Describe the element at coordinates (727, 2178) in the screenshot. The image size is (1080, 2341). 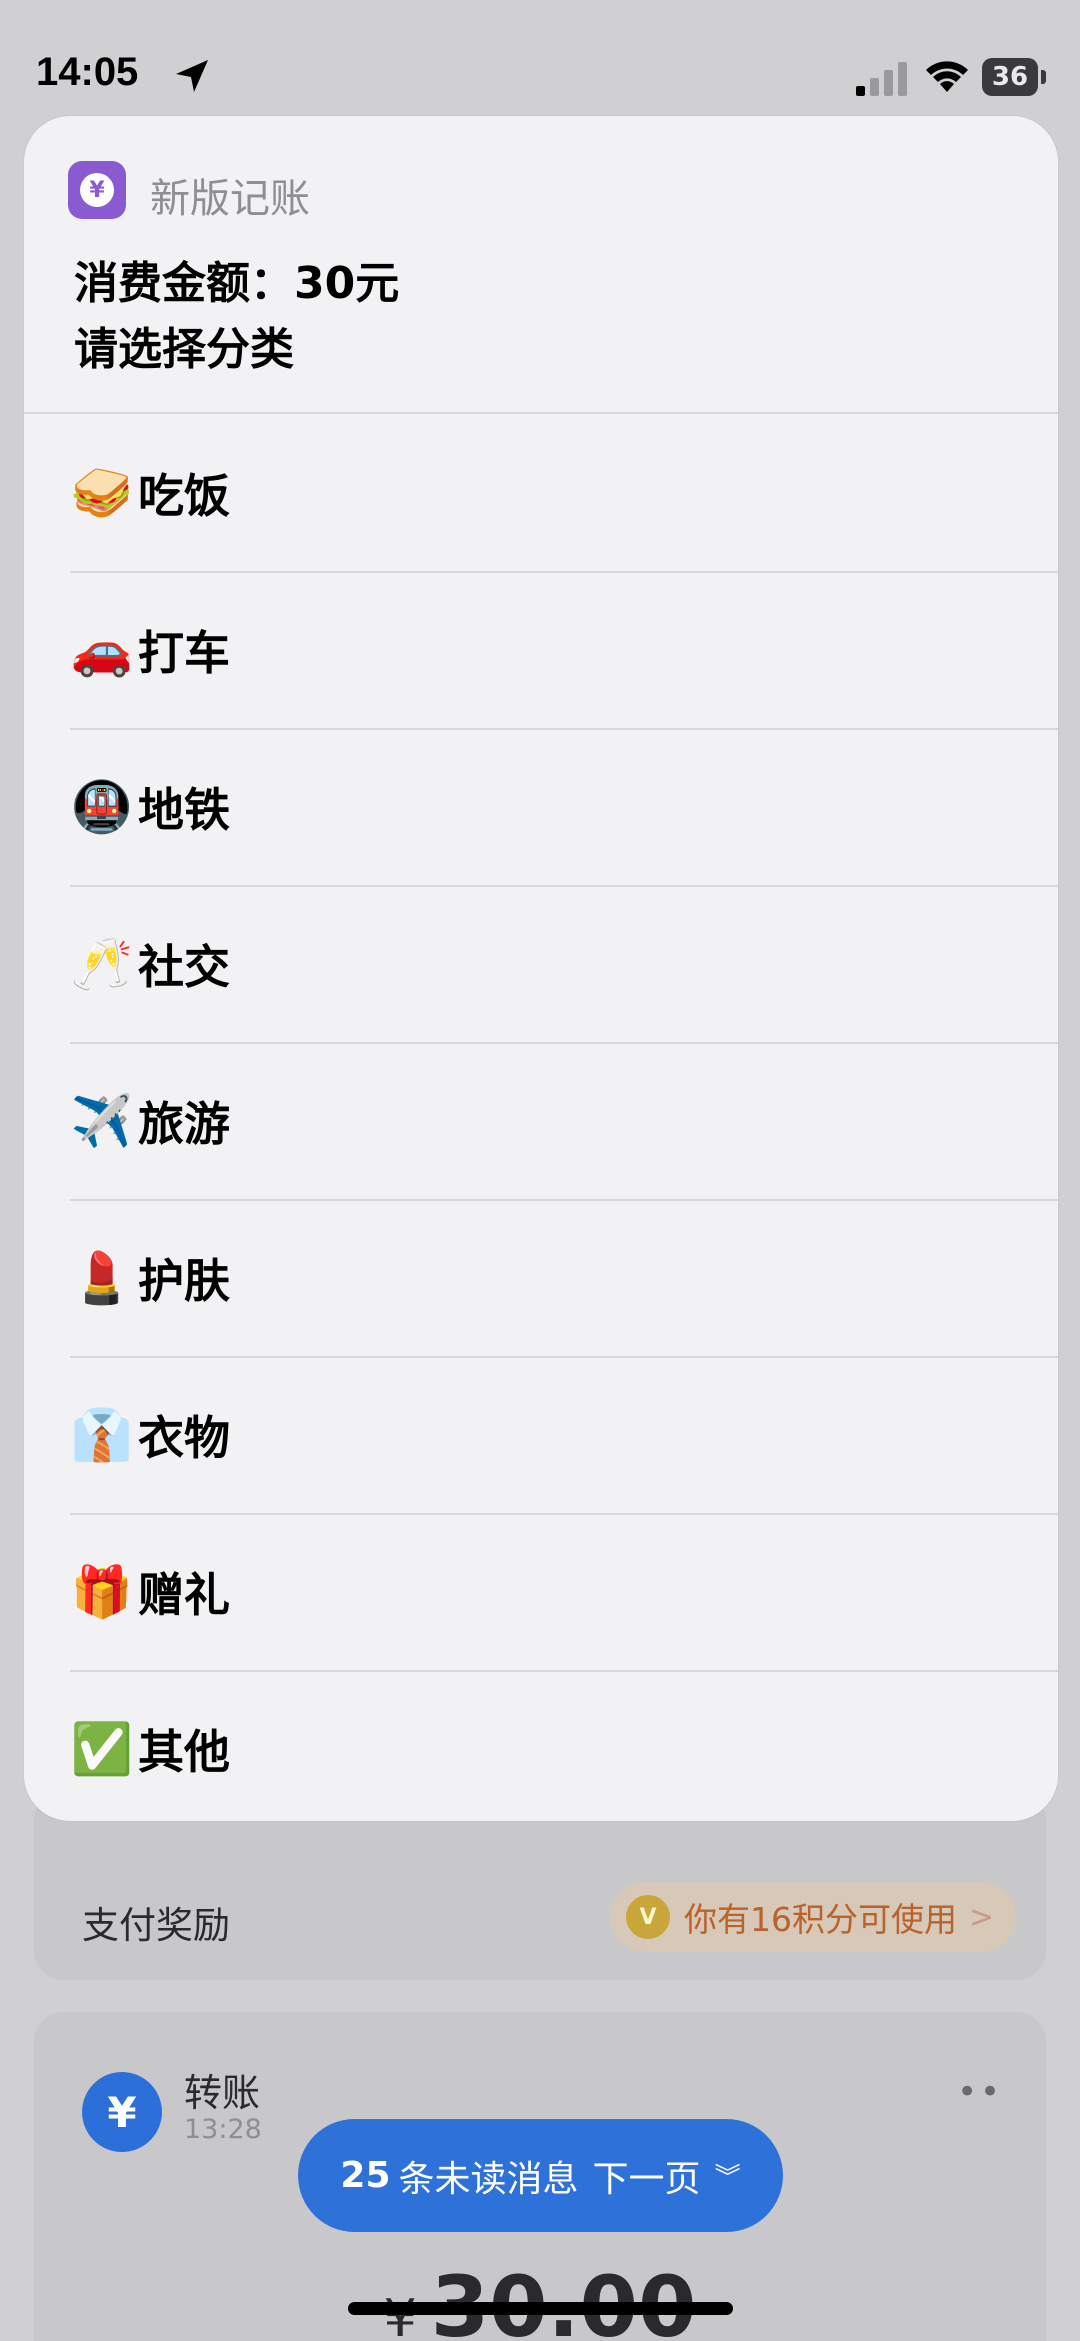
I see `double-chevron-down-icon: ︾` at that location.